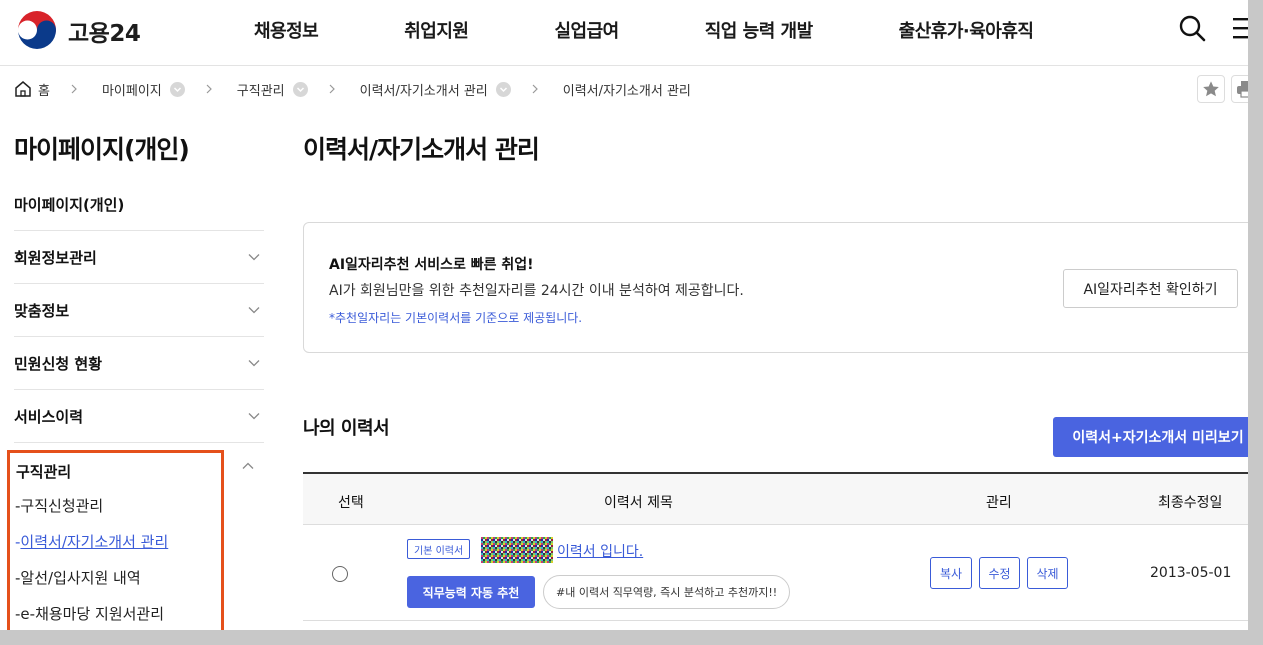 This screenshot has height=645, width=1263. Describe the element at coordinates (436, 30) in the screenshot. I see `nav-item-employment-support: 취업지원` at that location.